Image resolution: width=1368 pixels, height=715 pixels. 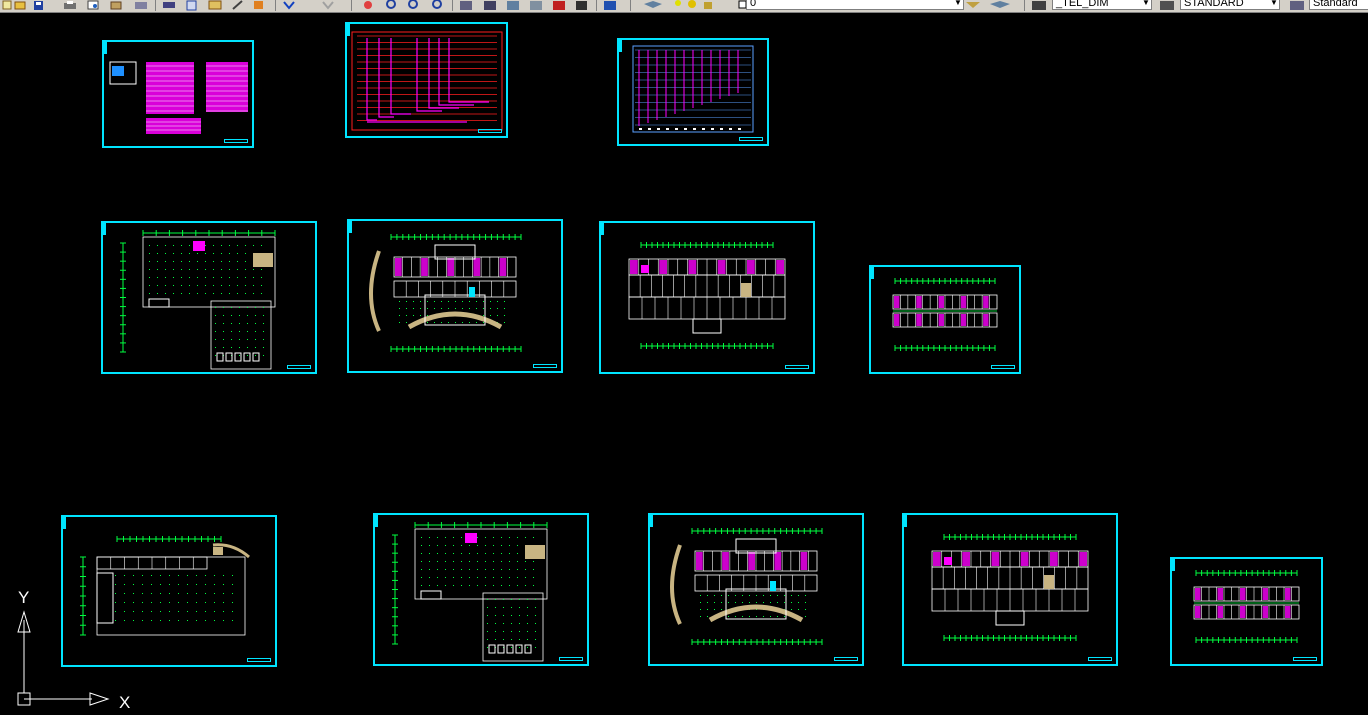 I want to click on layer-sun-icon, so click(x=692, y=4).